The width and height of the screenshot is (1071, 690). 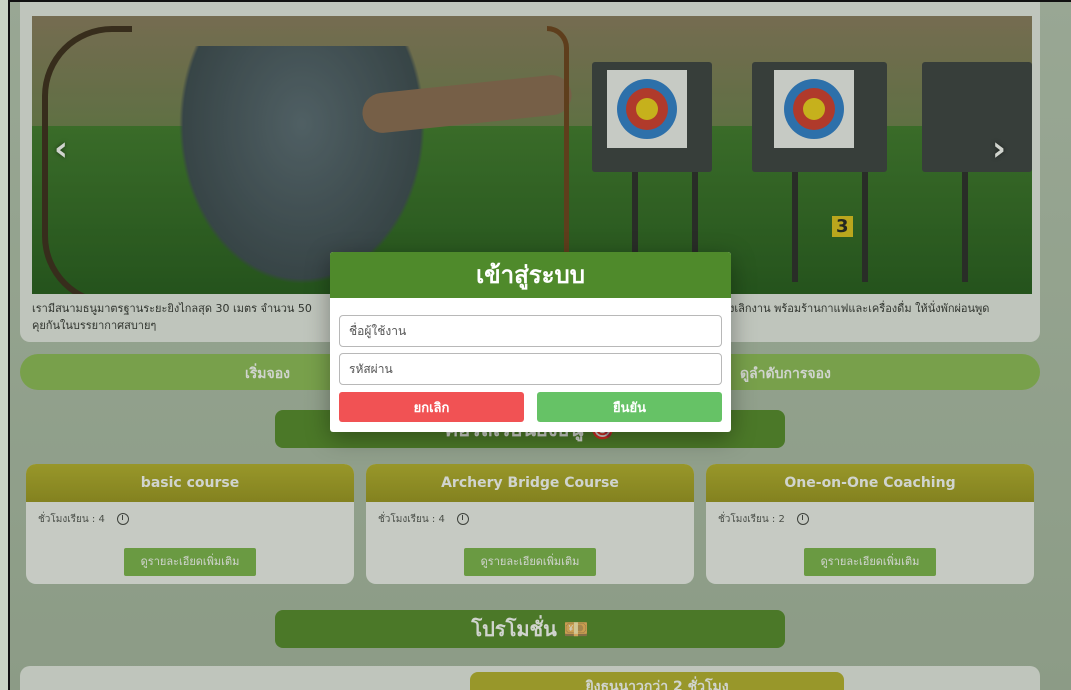 I want to click on password-input, so click(x=530, y=369).